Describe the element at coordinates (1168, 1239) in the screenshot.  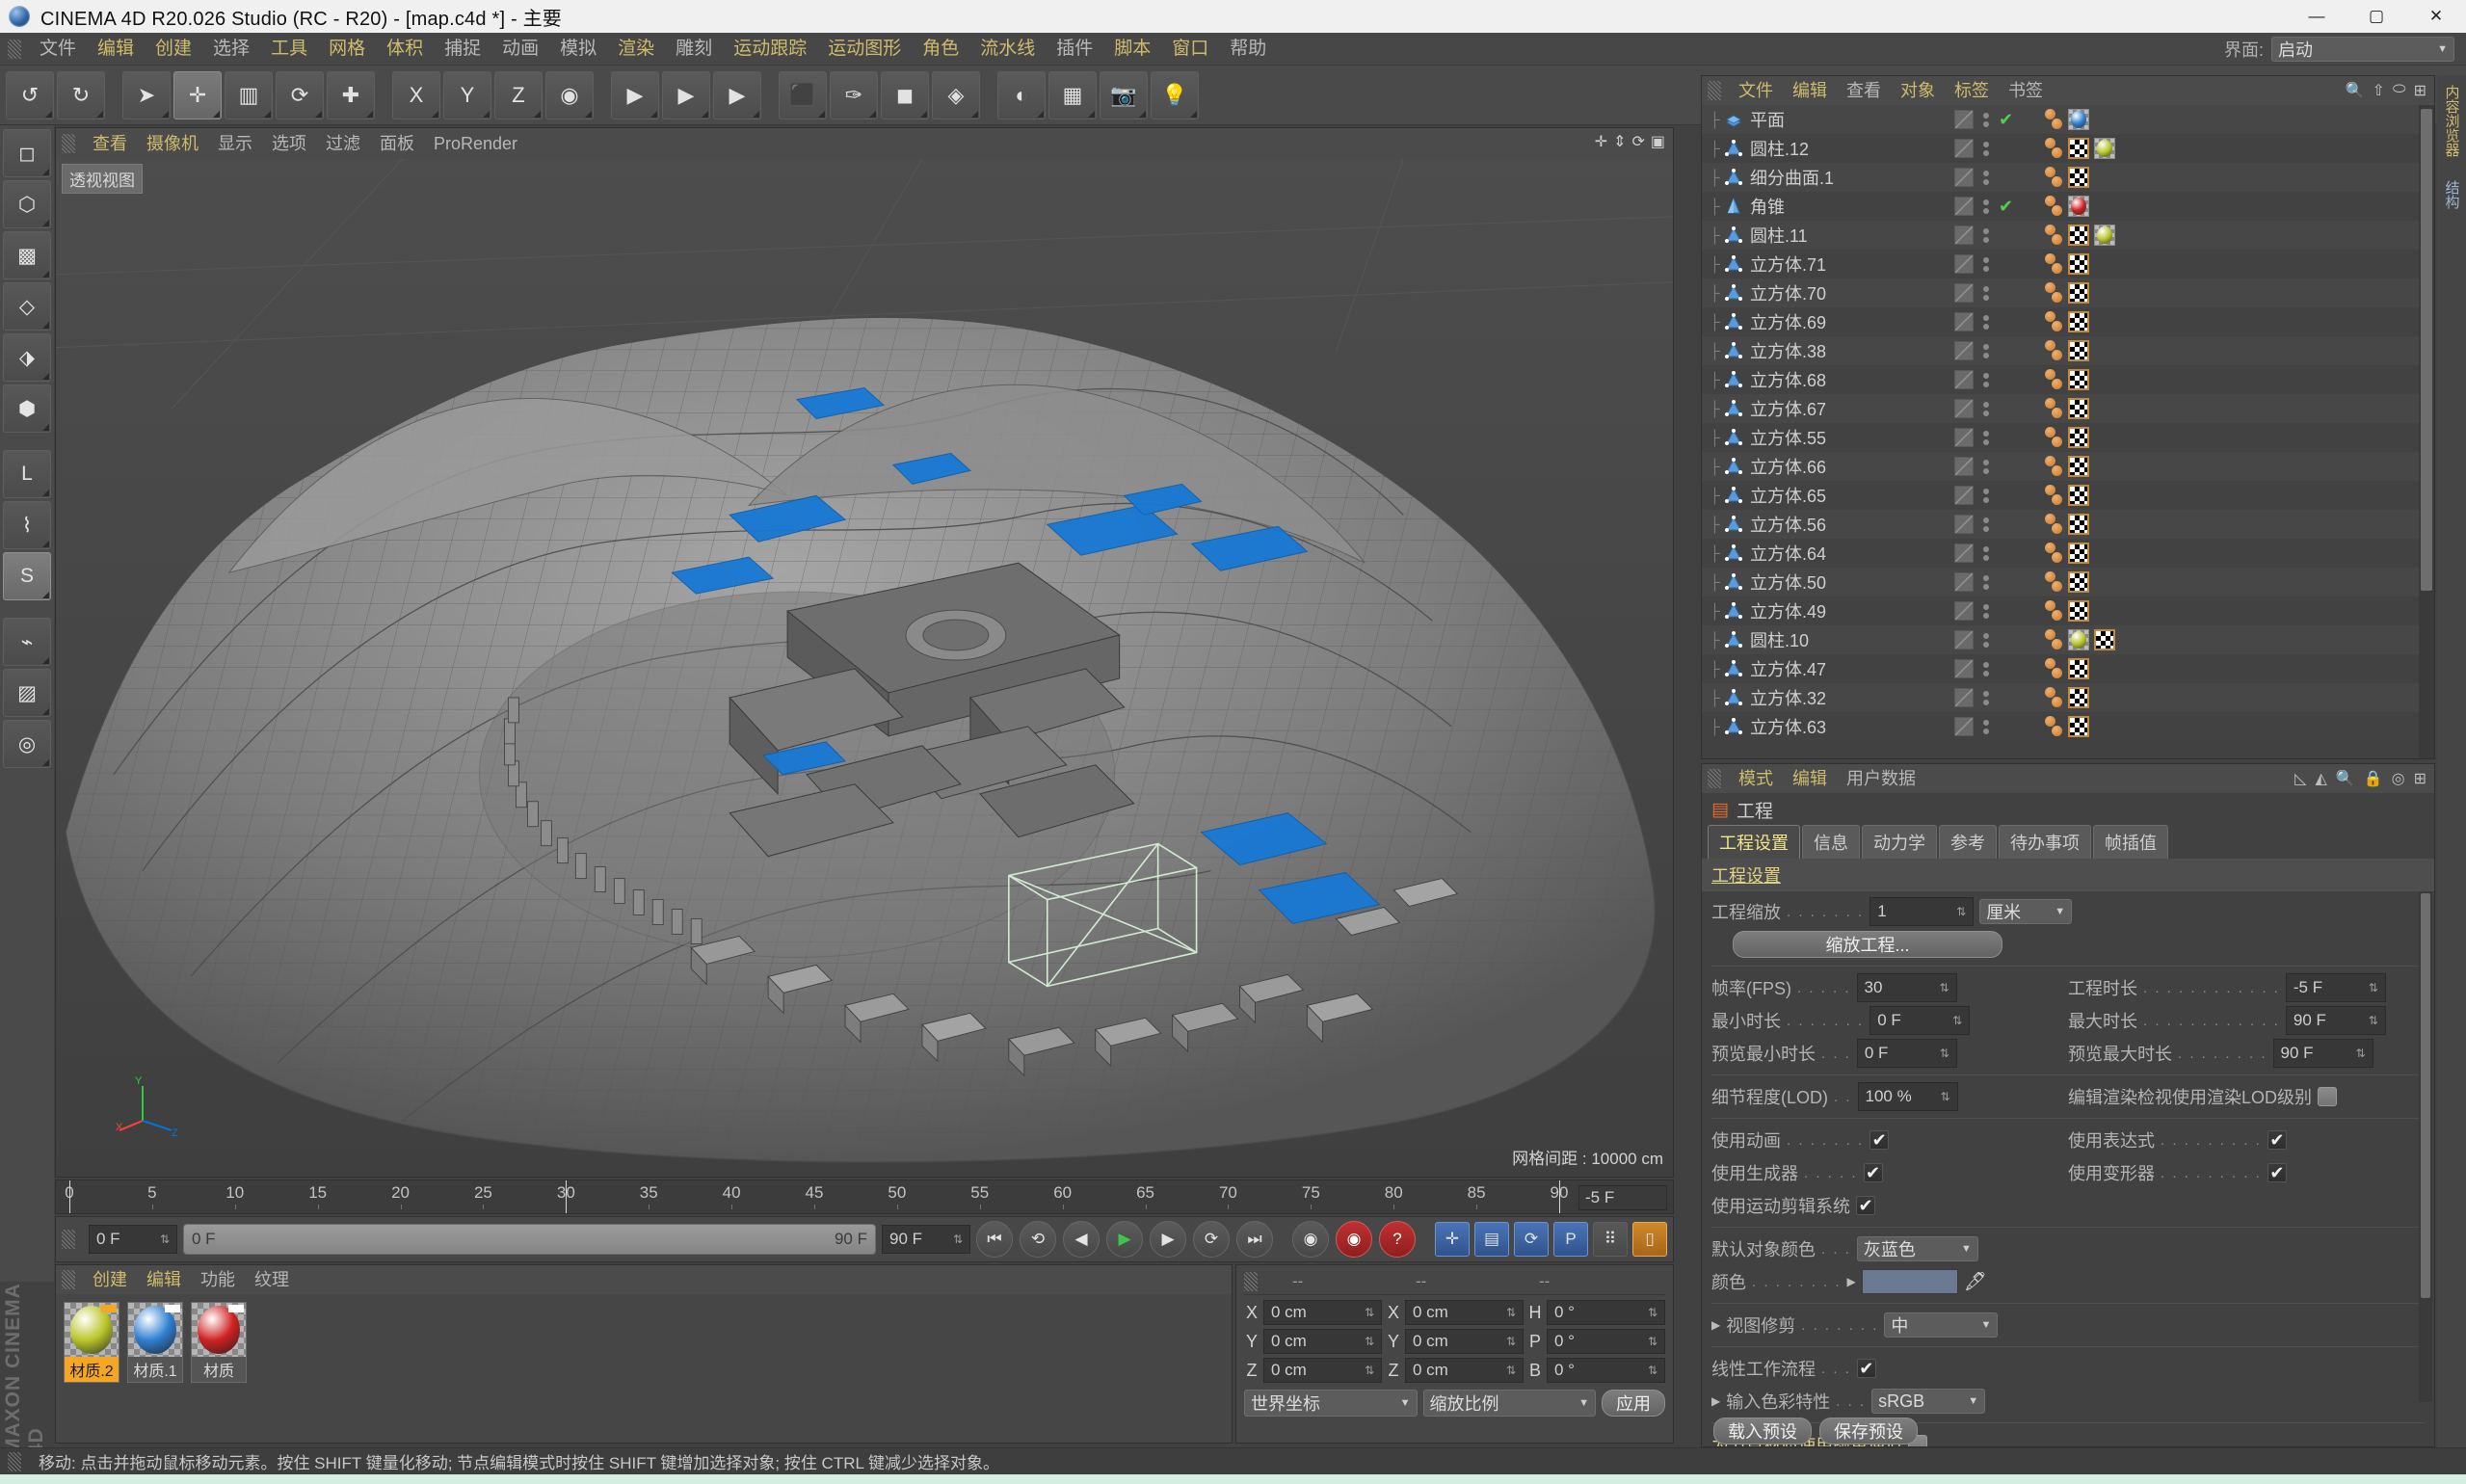
I see `next-frame-button: ▶` at that location.